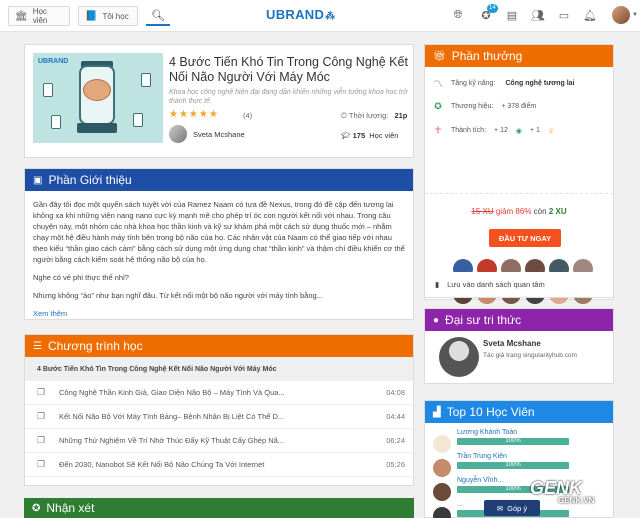  What do you see at coordinates (395, 440) in the screenshot?
I see `lesson-duration: 06:24` at bounding box center [395, 440].